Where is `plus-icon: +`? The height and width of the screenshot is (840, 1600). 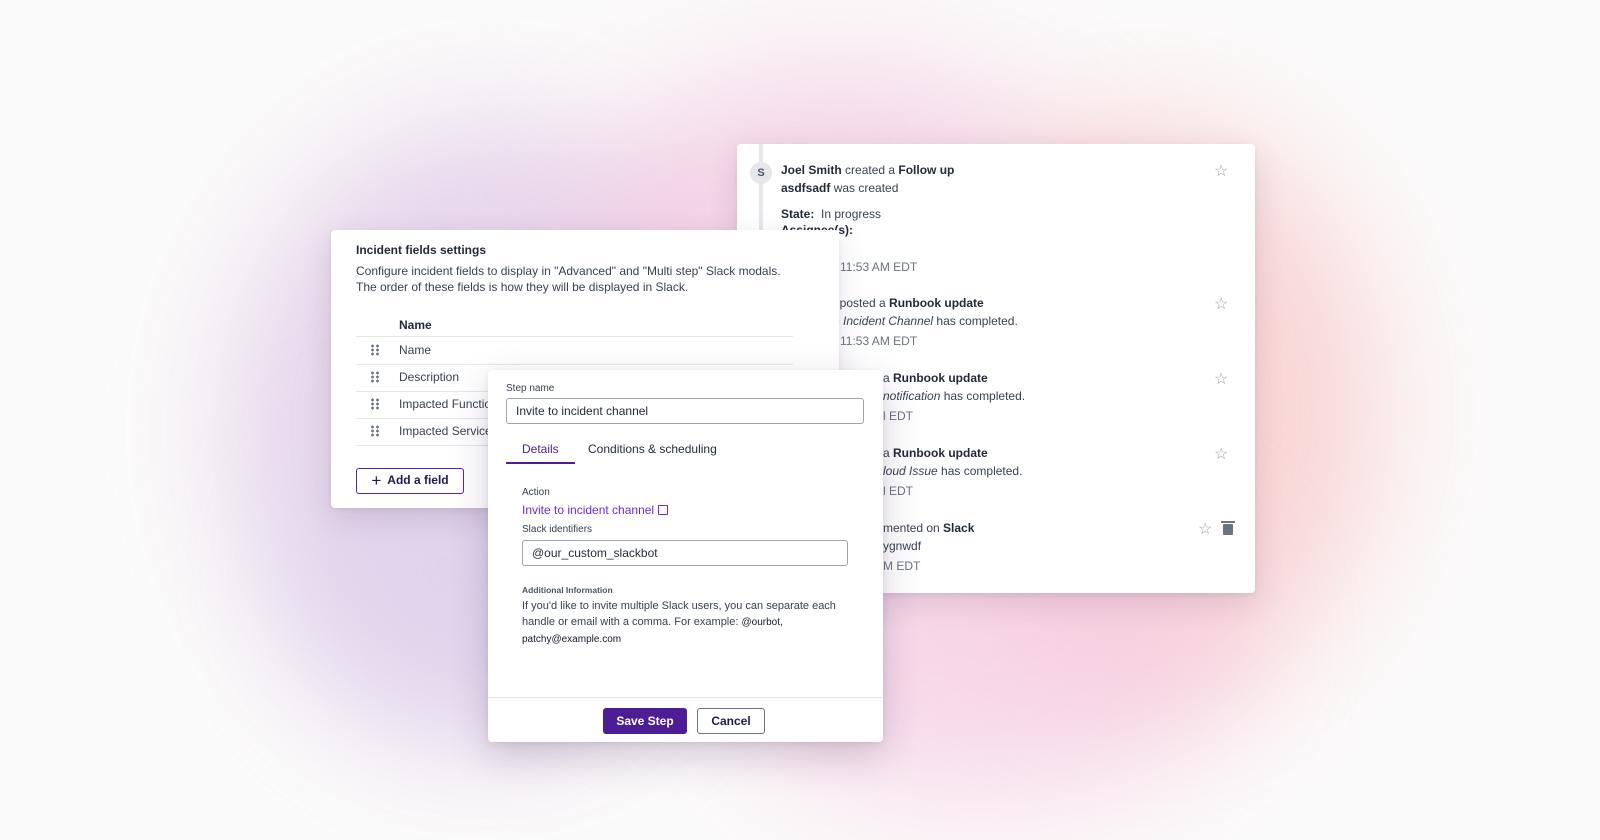 plus-icon: + is located at coordinates (376, 480).